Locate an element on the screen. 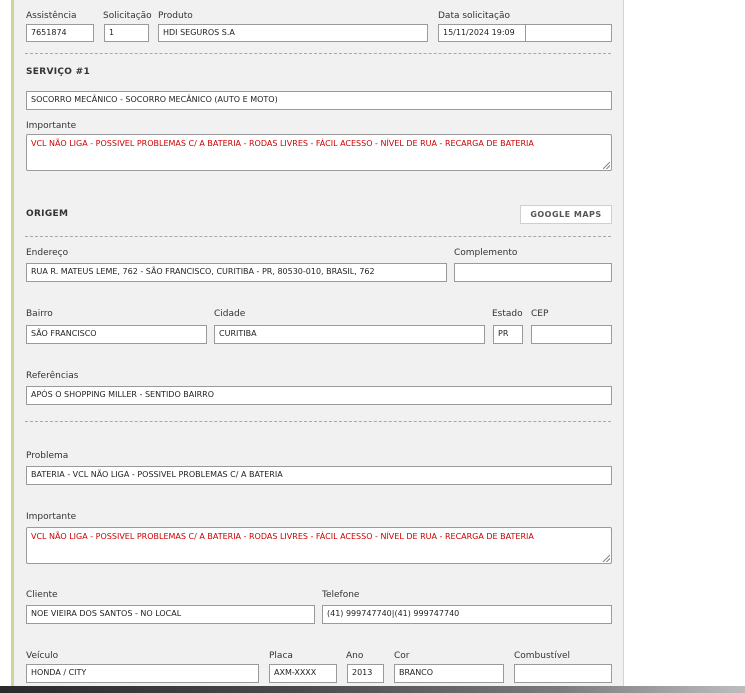 The width and height of the screenshot is (745, 693). placa-field: AXM-XXXX is located at coordinates (303, 673).